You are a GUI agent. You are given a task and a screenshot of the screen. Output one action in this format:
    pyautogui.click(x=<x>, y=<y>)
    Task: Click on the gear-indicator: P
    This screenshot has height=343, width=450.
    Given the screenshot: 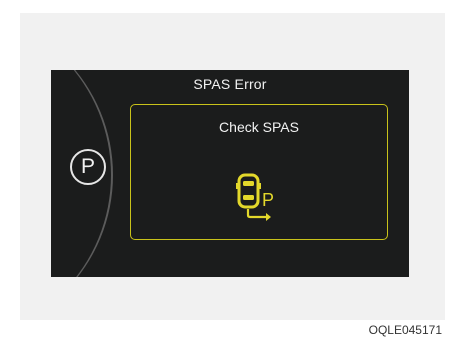 What is the action you would take?
    pyautogui.click(x=88, y=167)
    